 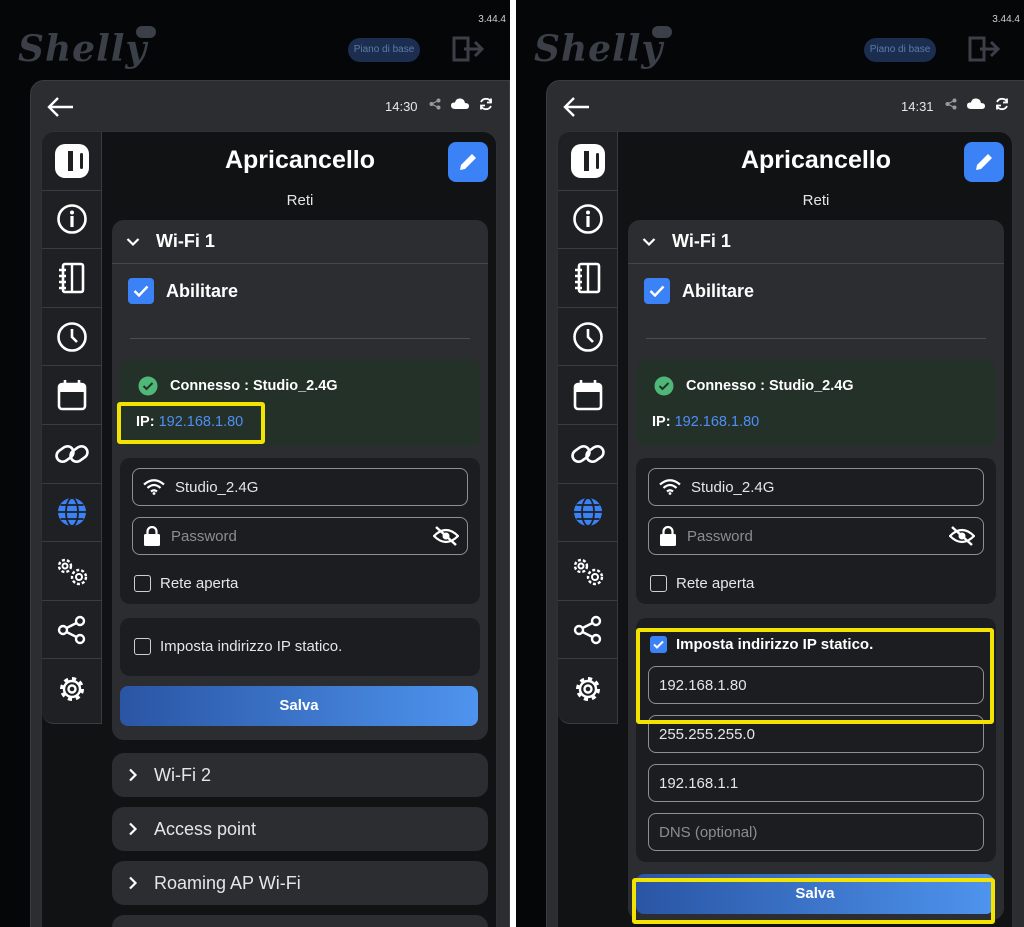 What do you see at coordinates (300, 921) in the screenshot?
I see `next-section-partial` at bounding box center [300, 921].